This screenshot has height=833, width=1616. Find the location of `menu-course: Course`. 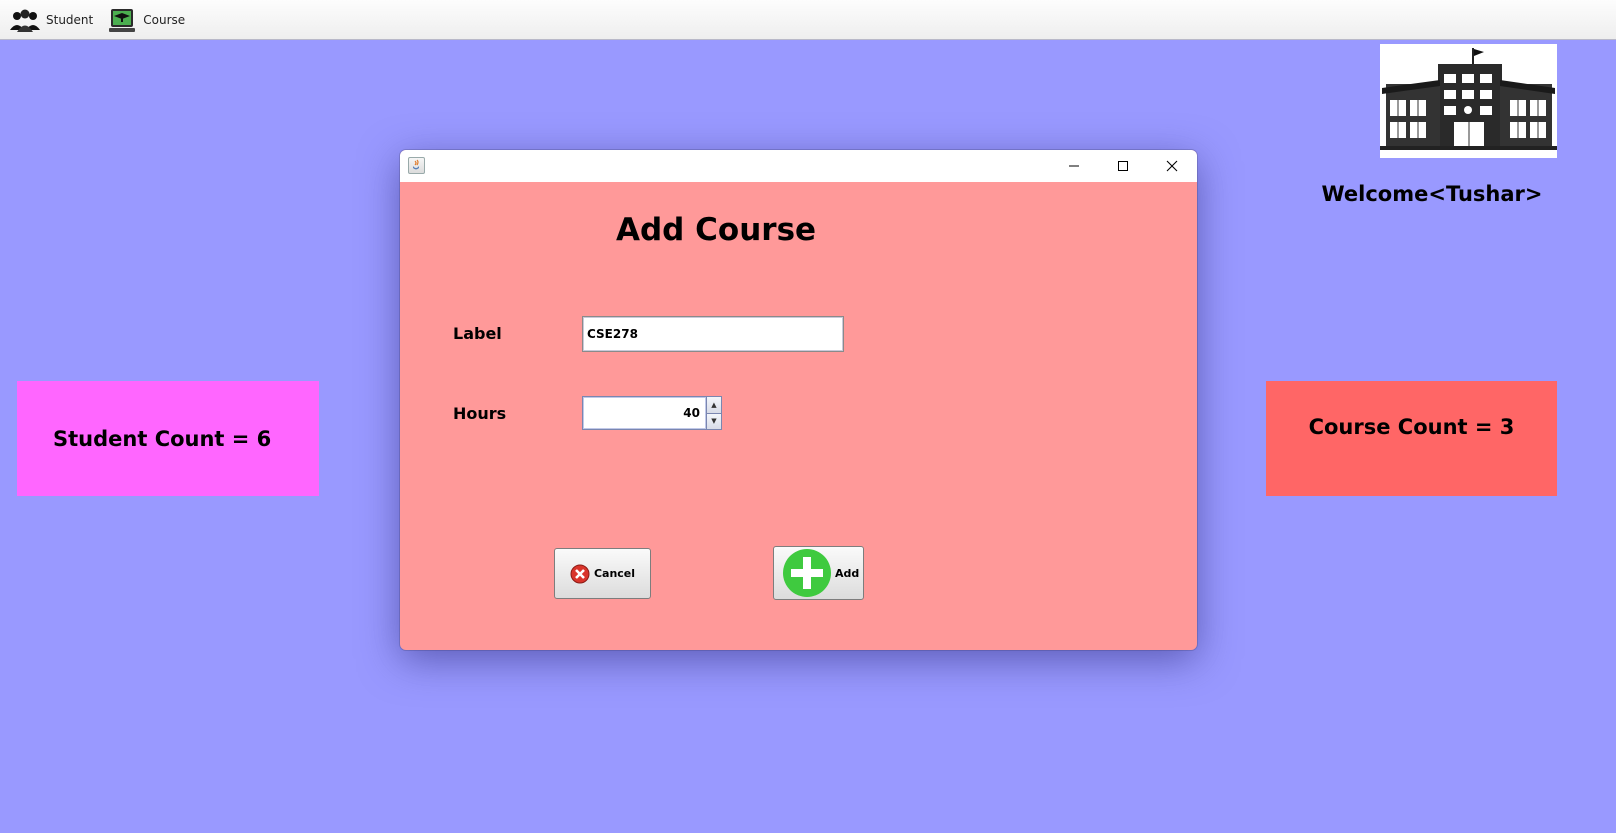

menu-course: Course is located at coordinates (143, 20).